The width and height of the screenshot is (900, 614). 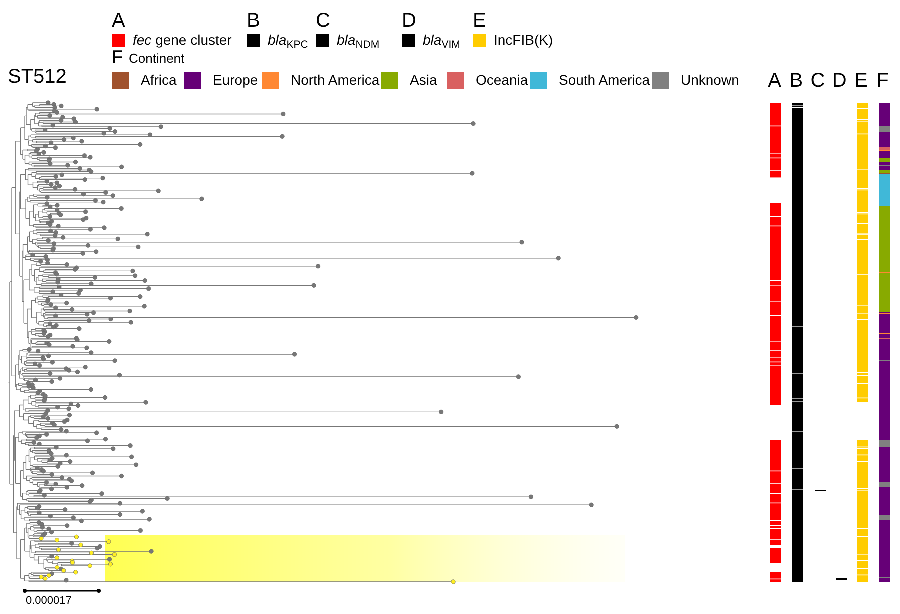 What do you see at coordinates (604, 80) in the screenshot?
I see `legend-label: South America` at bounding box center [604, 80].